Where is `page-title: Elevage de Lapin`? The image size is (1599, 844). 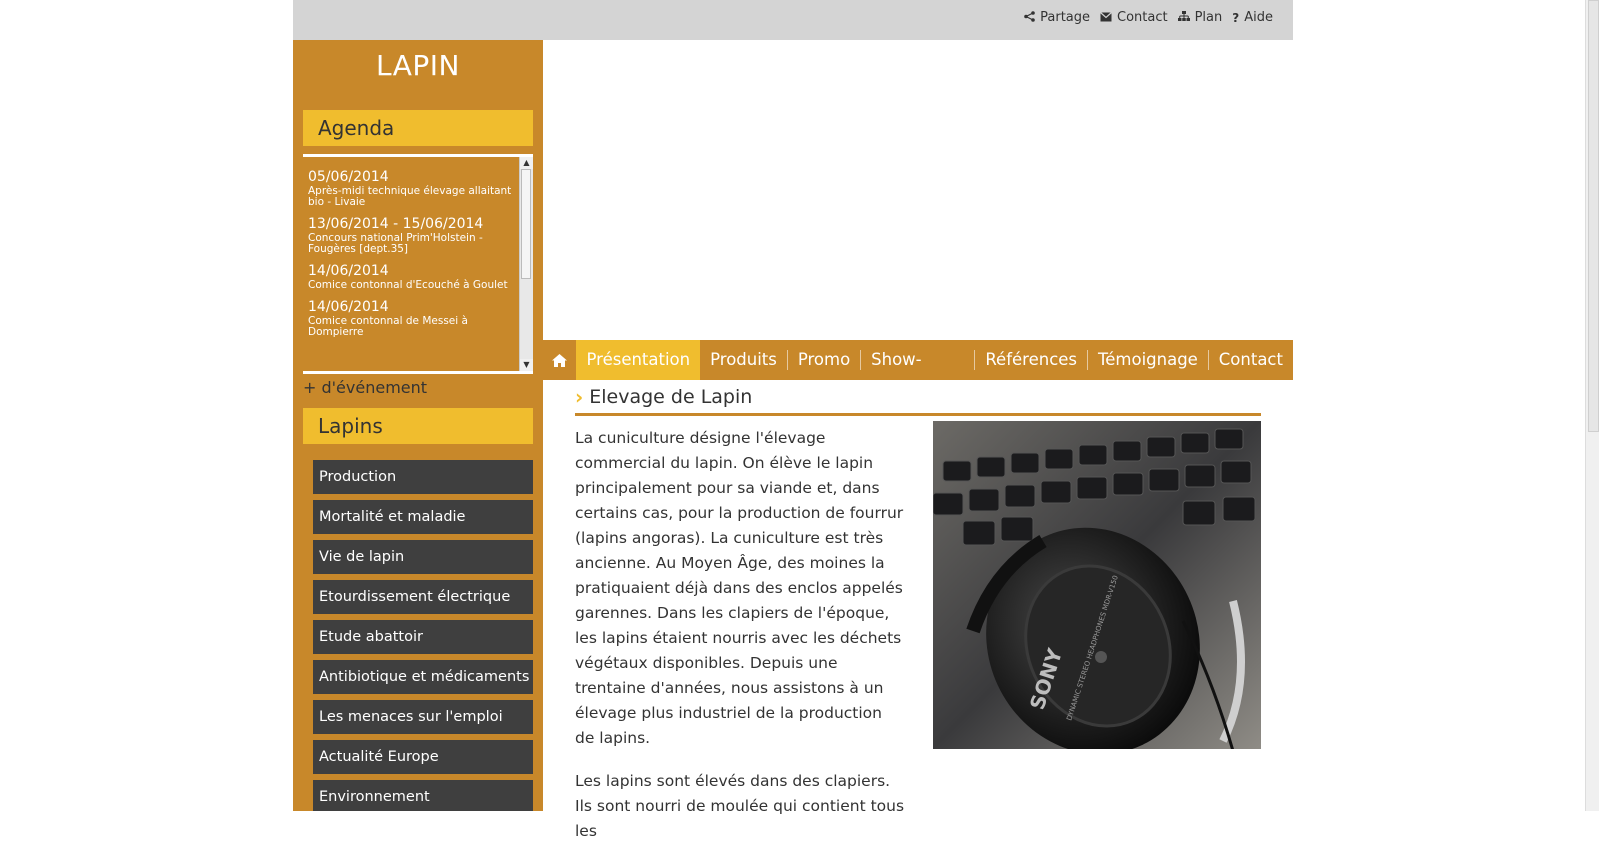
page-title: Elevage de Lapin is located at coordinates (671, 397).